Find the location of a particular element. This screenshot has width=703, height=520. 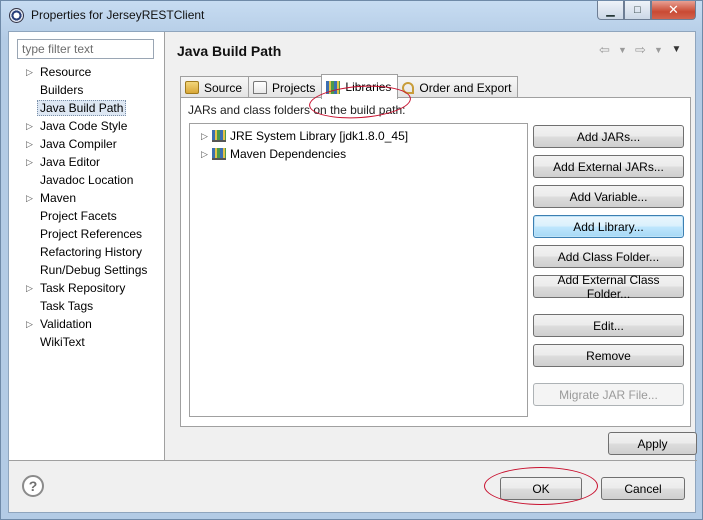

close-button: ✕ is located at coordinates (673, 10).